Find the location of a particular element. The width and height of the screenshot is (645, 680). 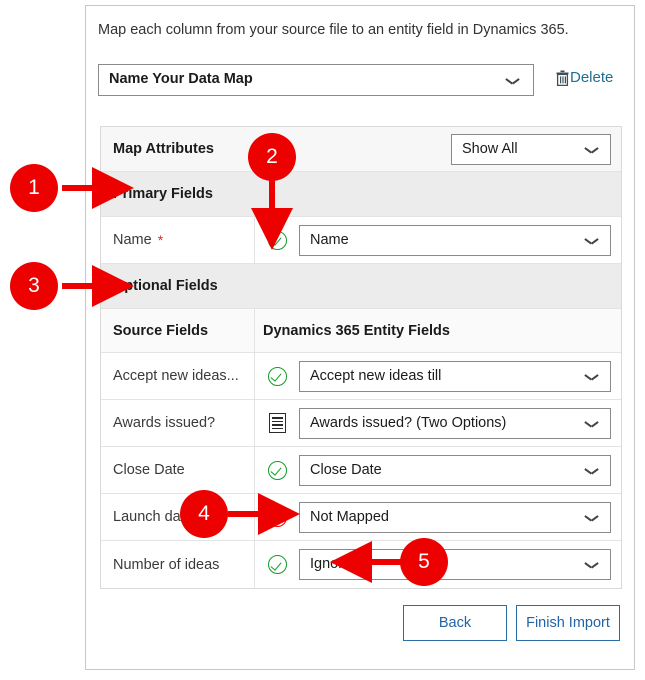

entity-field-select: Ignore is located at coordinates (455, 564).